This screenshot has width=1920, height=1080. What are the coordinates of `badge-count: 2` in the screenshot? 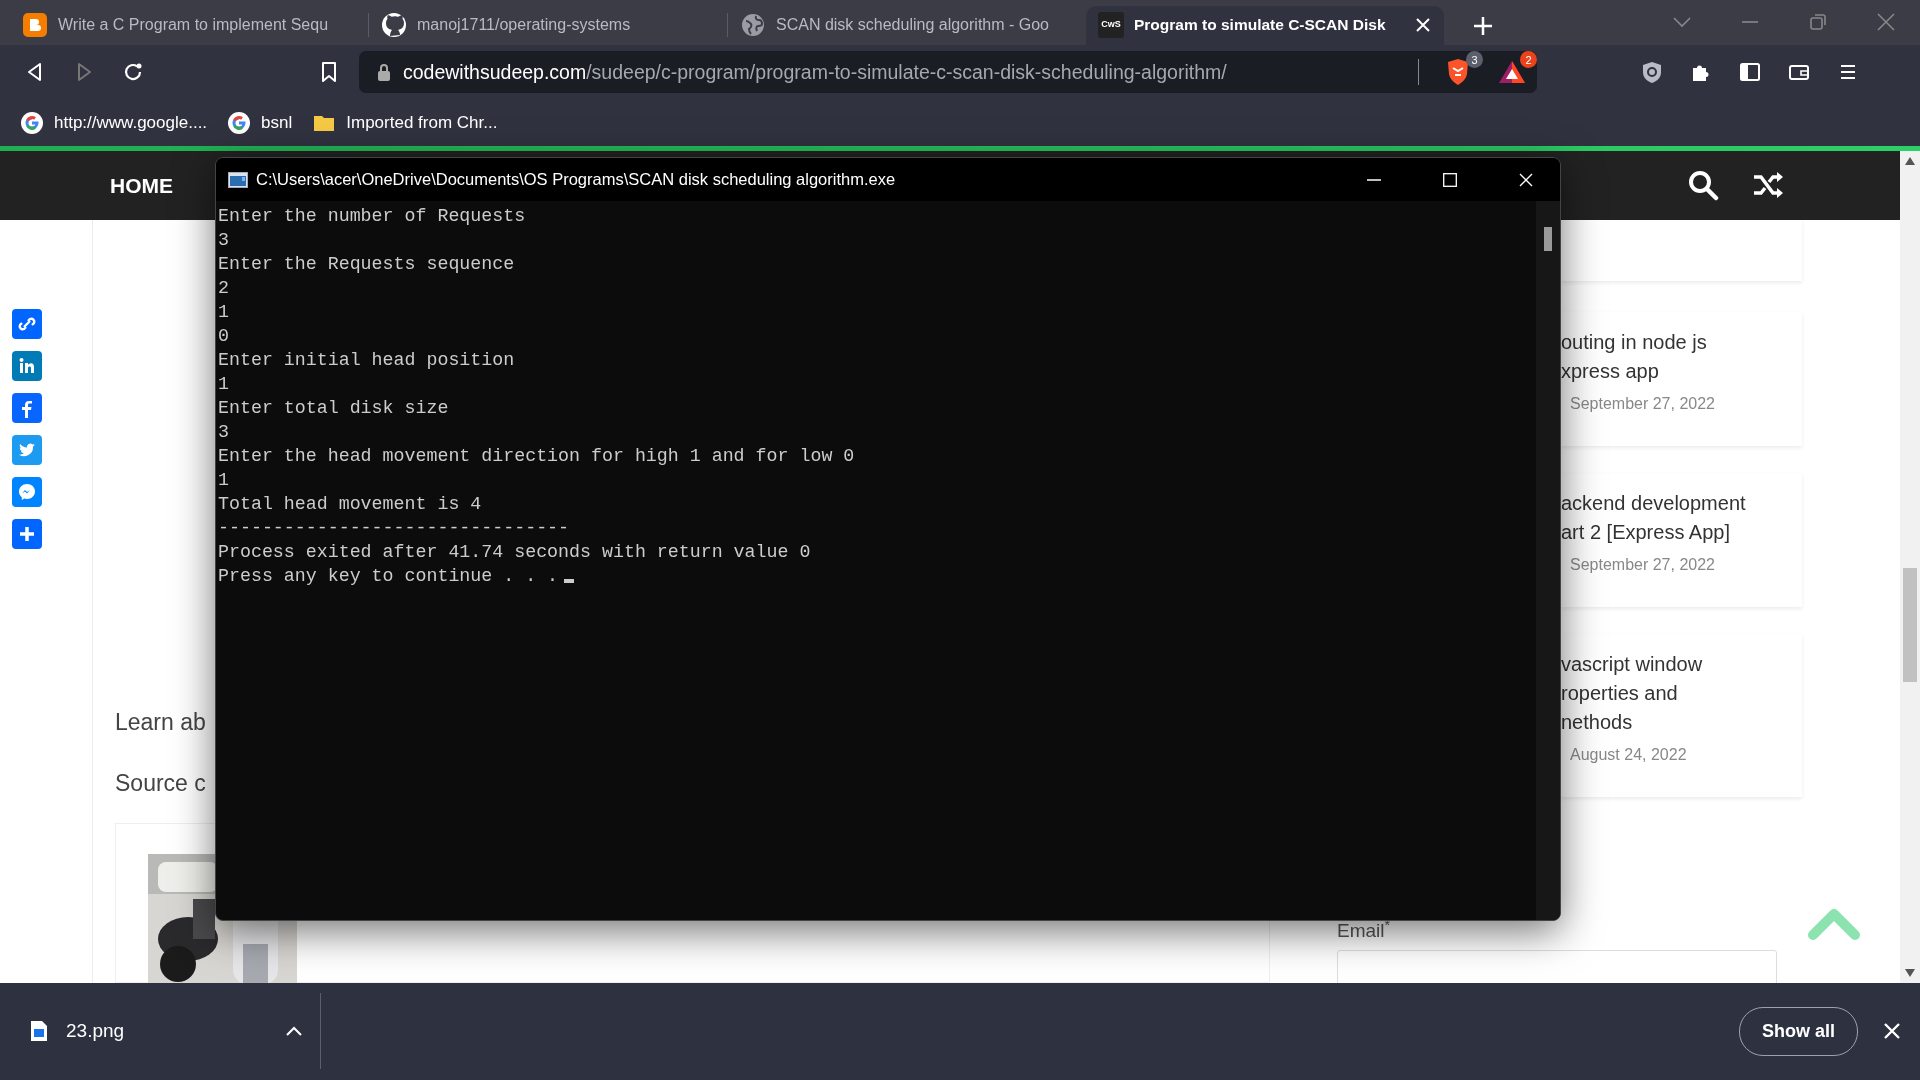 It's located at (1528, 60).